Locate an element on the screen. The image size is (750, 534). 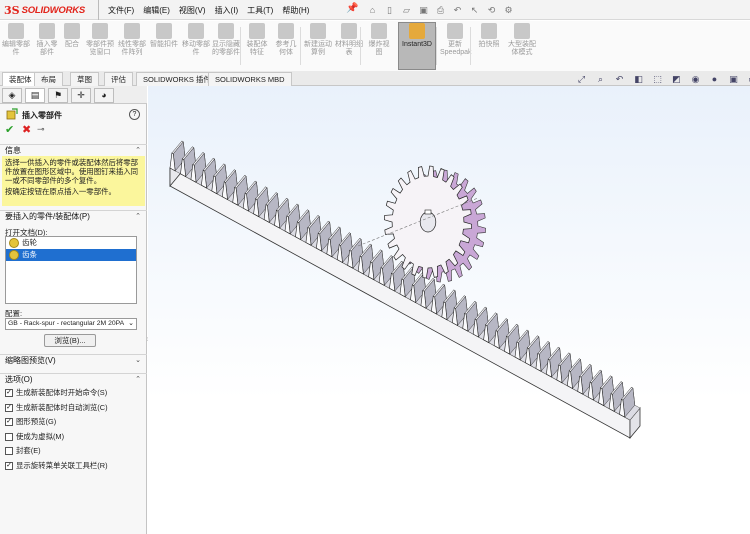
ok-button: ✔ is located at coordinates (9, 129).